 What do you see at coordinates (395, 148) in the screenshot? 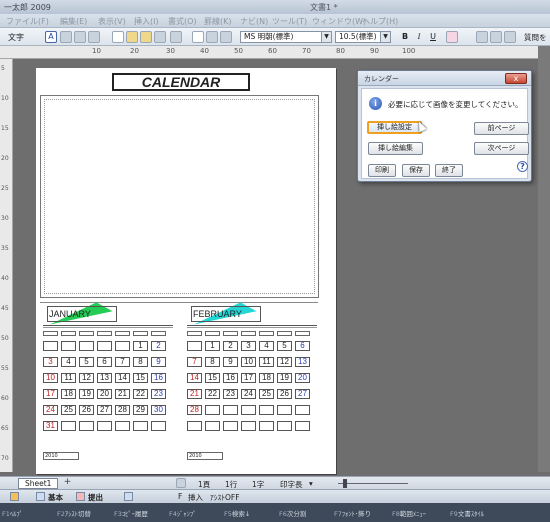
I see `edit-picture-button: 挿し絵編集` at bounding box center [395, 148].